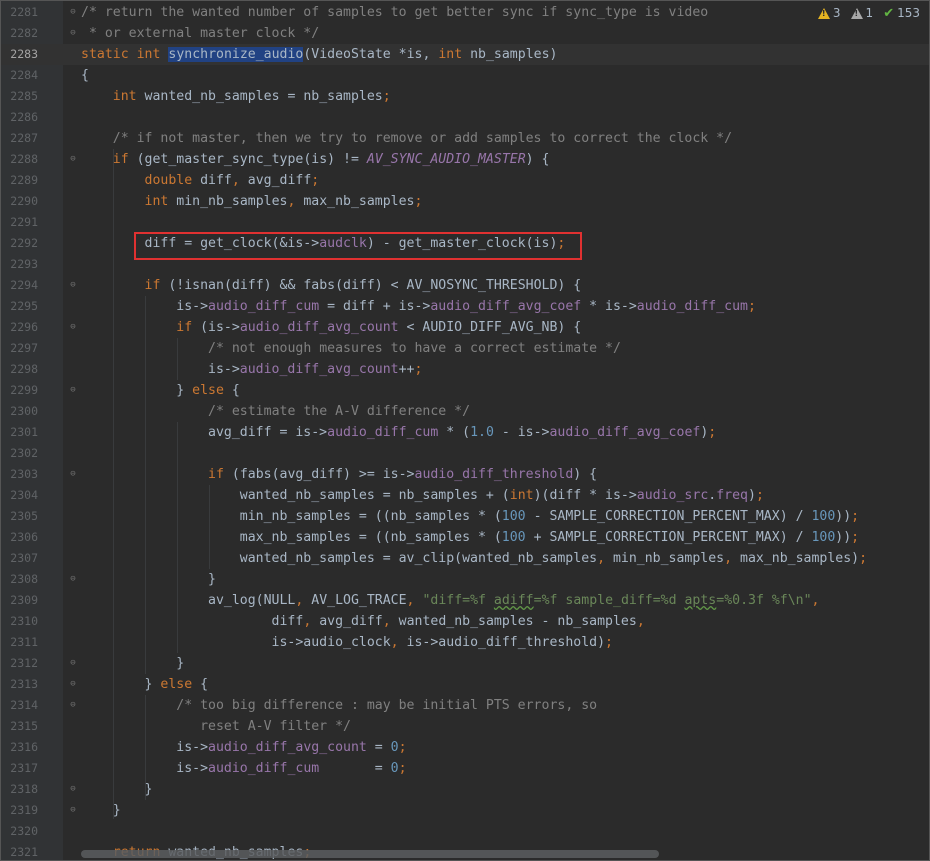 The width and height of the screenshot is (930, 861). Describe the element at coordinates (24, 117) in the screenshot. I see `line-number: 2286` at that location.